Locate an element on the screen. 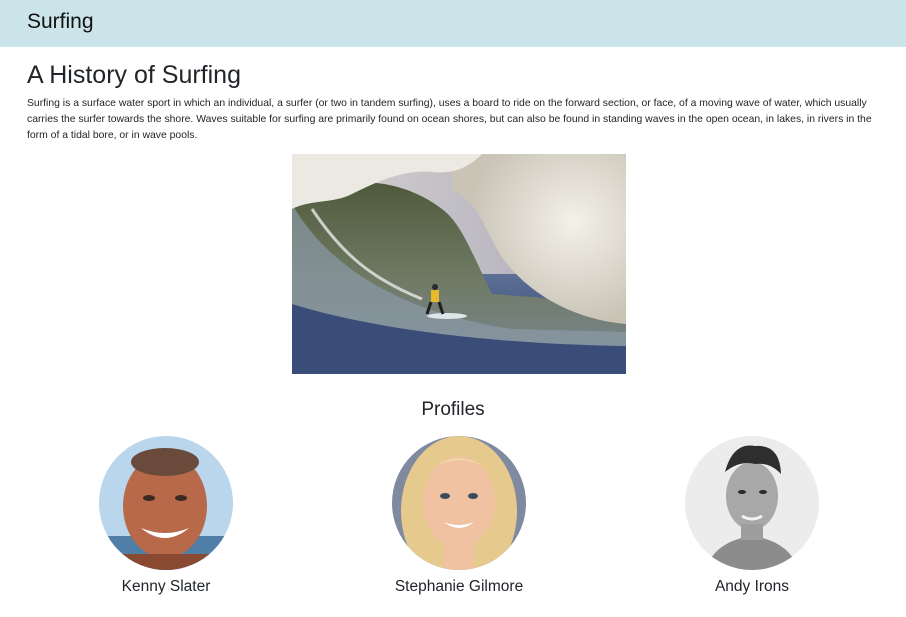 The width and height of the screenshot is (906, 617). profile-card-kenny-slater: Kenny Slater is located at coordinates (166, 516).